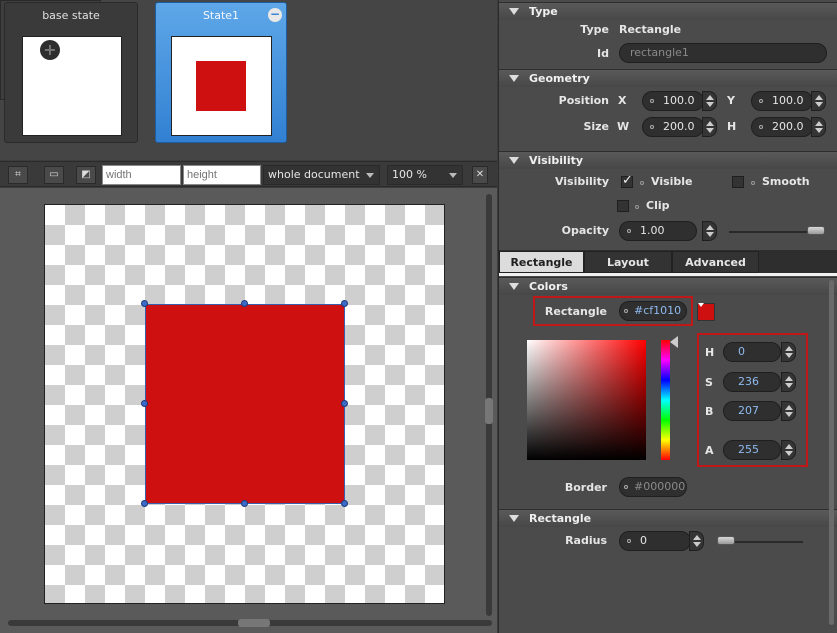 The width and height of the screenshot is (837, 633). I want to click on s-channel-stepper, so click(788, 382).